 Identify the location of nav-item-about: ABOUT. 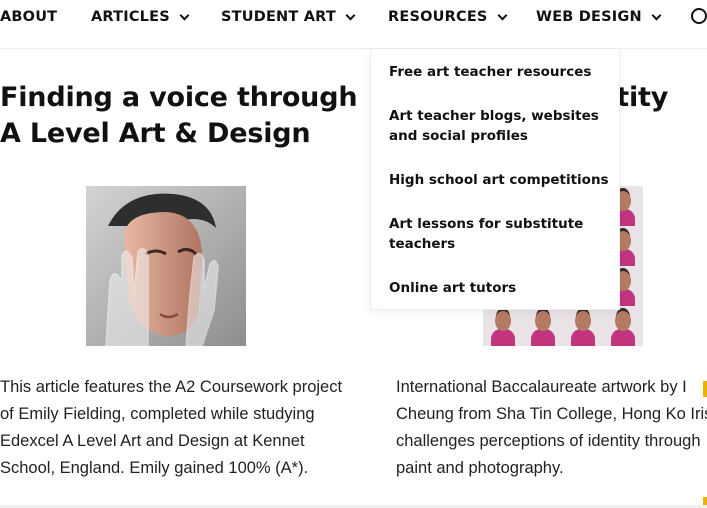
(28, 17).